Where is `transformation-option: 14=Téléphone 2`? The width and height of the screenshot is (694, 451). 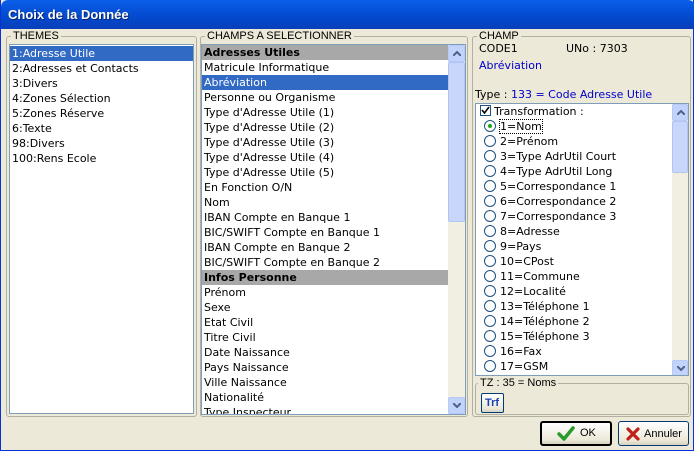 transformation-option: 14=Téléphone 2 is located at coordinates (537, 321).